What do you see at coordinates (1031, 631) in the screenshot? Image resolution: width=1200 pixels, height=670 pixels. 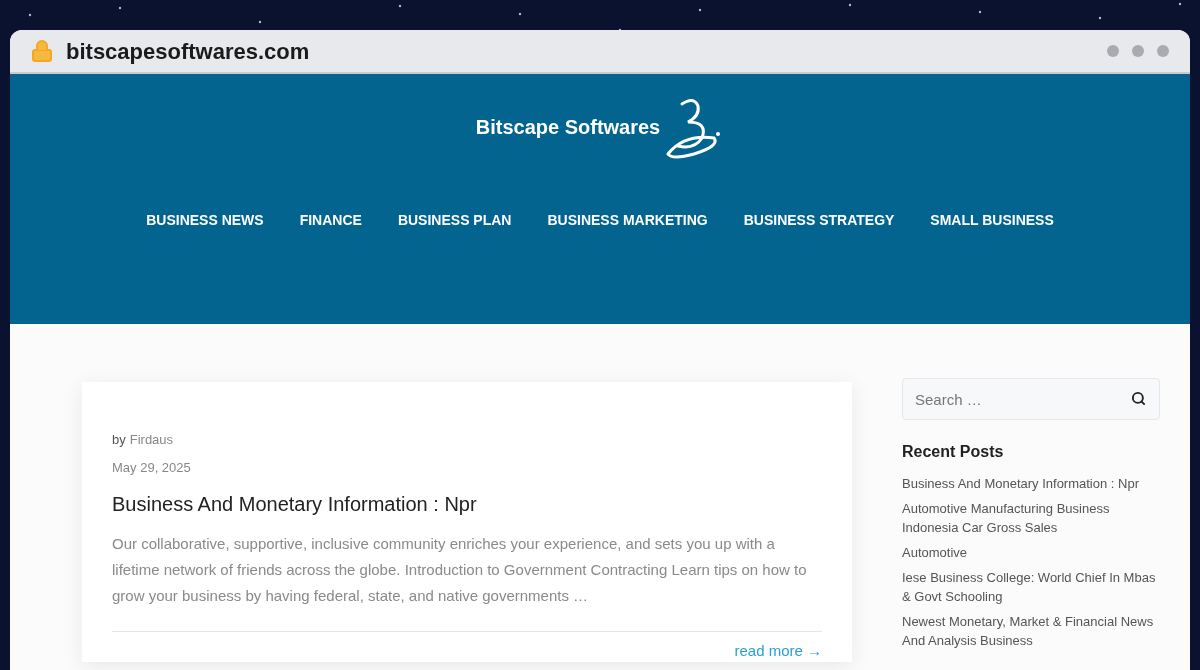 I see `recent-post-link: Newest Monetary, Market & Financial News And Analysis Business` at bounding box center [1031, 631].